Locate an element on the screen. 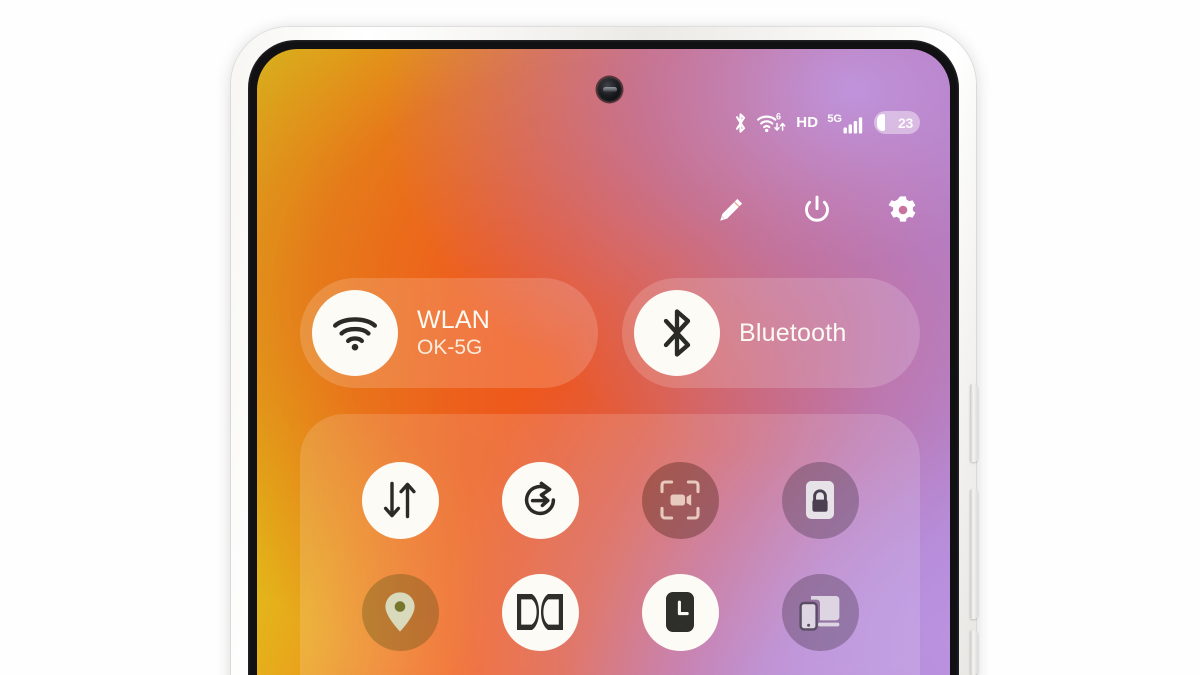 This screenshot has width=1200, height=675. bluetooth-tile-icon-circle is located at coordinates (677, 333).